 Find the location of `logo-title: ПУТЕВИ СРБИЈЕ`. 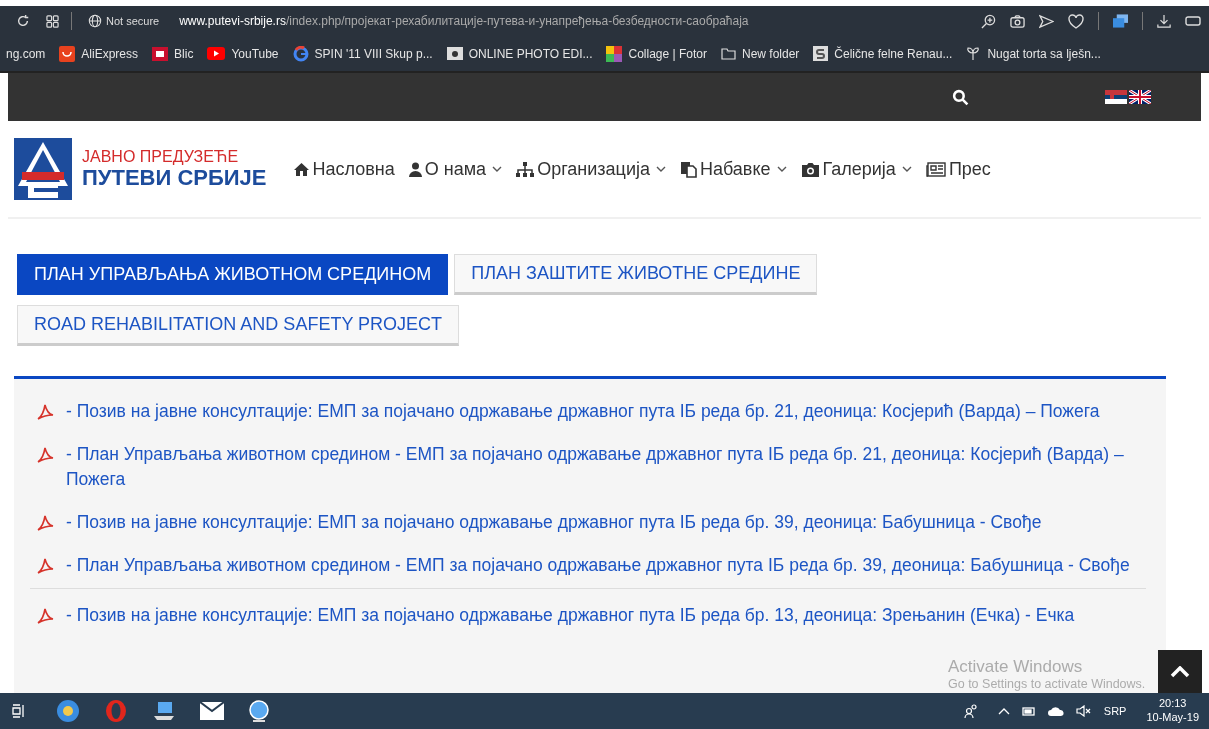

logo-title: ПУТЕВИ СРБИЈЕ is located at coordinates (174, 178).